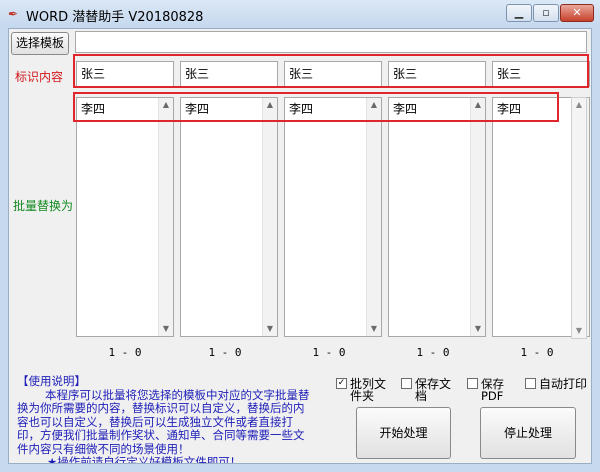 The image size is (600, 472). I want to click on count-label-3: 1 - 0, so click(329, 352).